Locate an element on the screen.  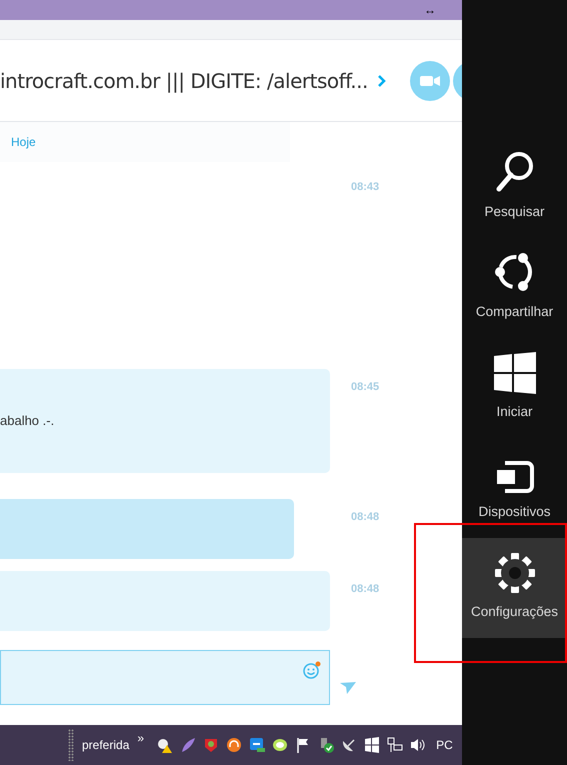
charm-button: Configurações is located at coordinates (514, 588).